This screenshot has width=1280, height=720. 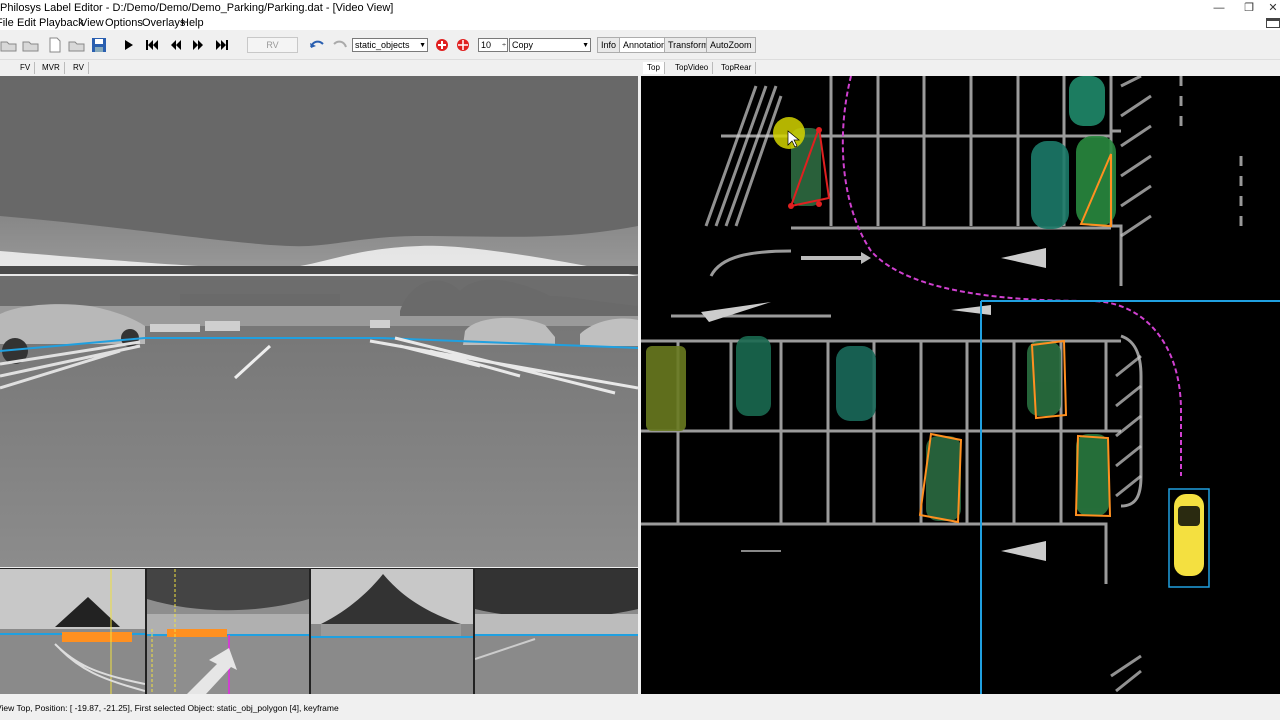 What do you see at coordinates (55, 45) in the screenshot?
I see `new-file-icon` at bounding box center [55, 45].